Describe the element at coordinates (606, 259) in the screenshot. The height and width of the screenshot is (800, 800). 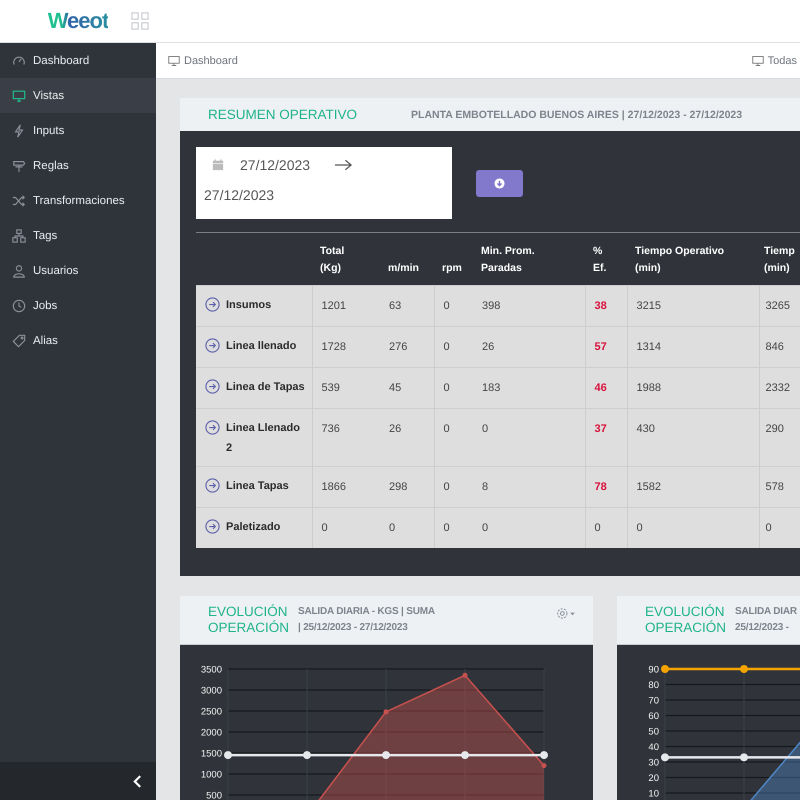
I see `column-header: % Ef.` at that location.